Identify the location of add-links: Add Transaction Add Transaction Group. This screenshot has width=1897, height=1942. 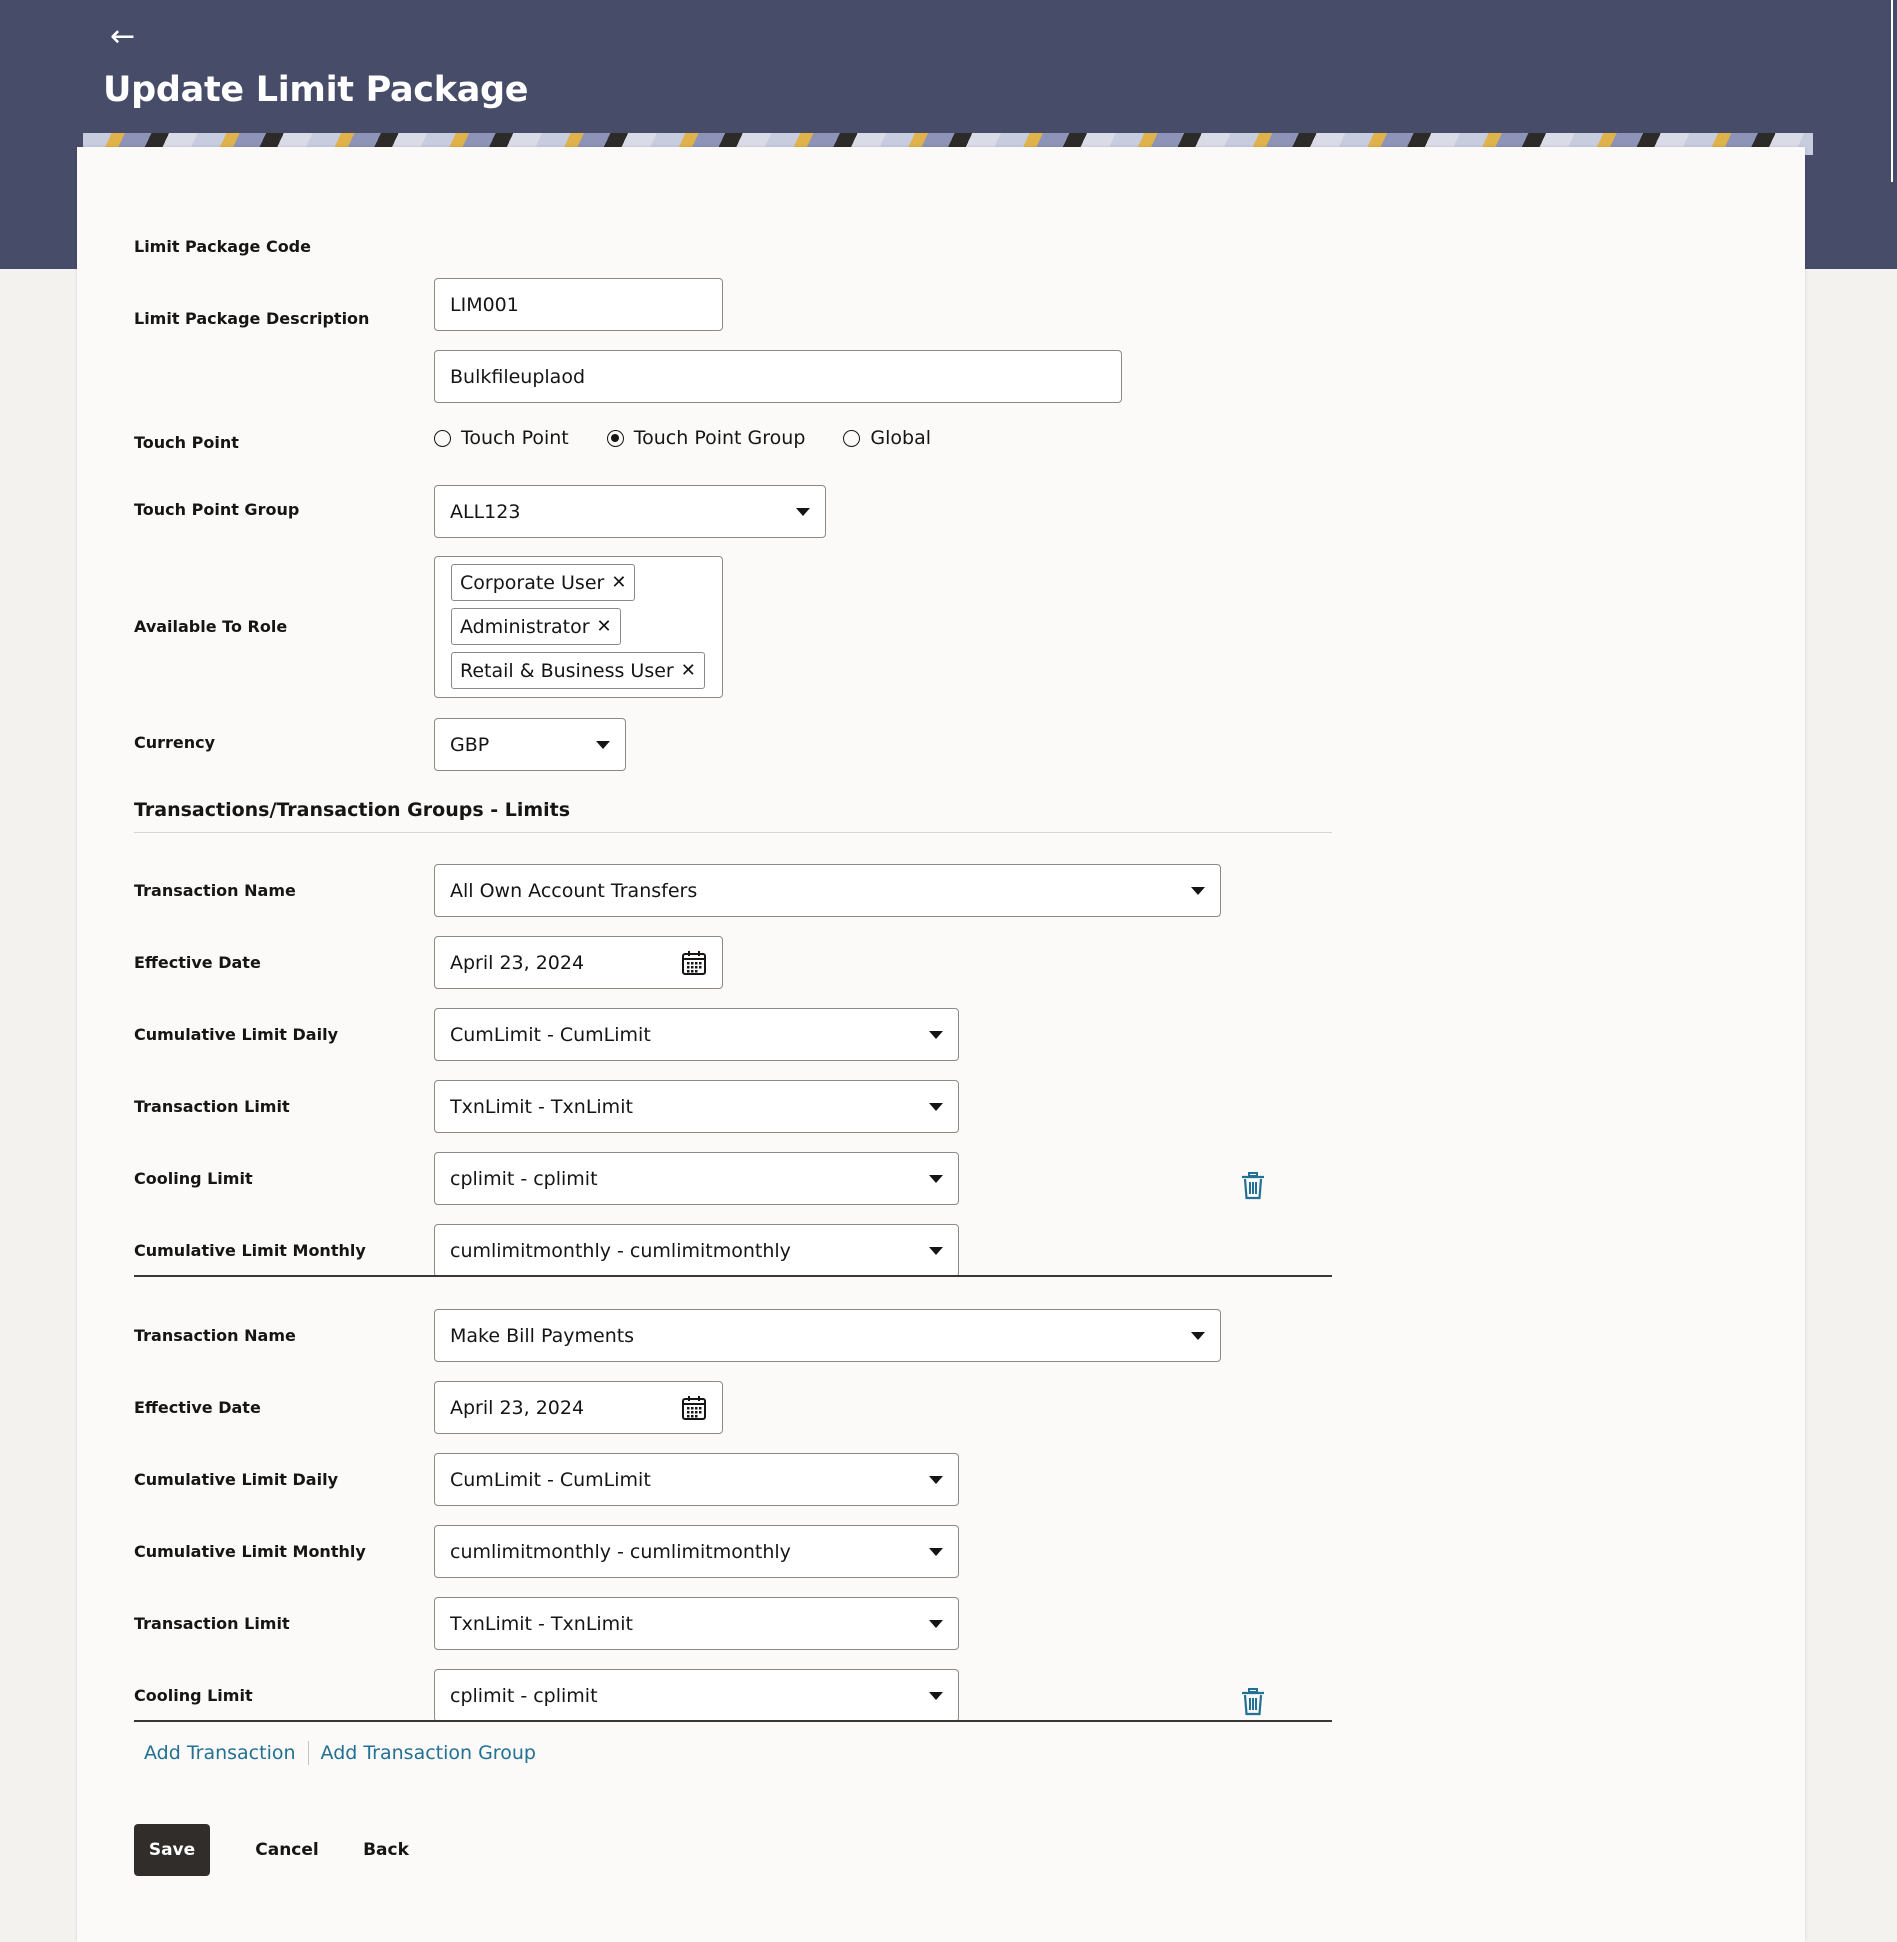
(340, 1753).